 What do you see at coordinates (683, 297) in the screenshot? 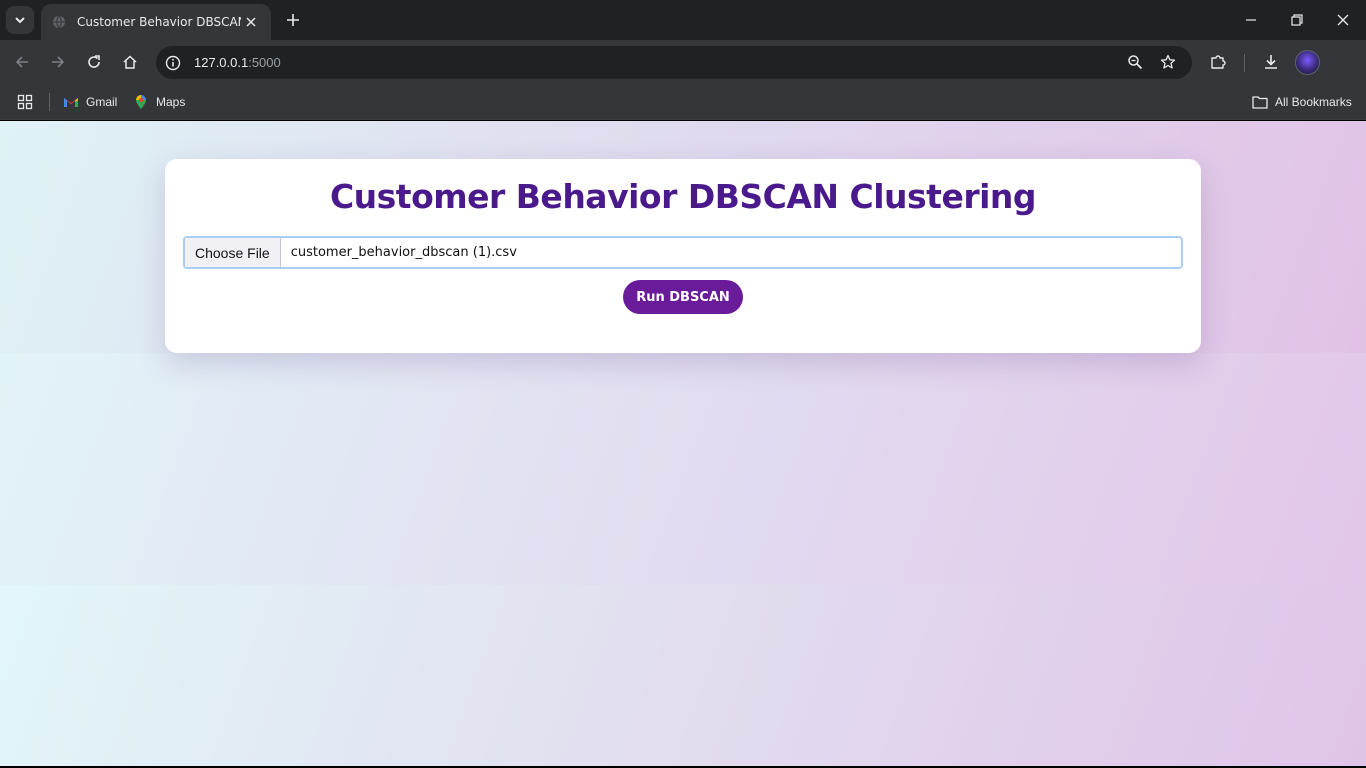
I see `run-dbscan-button: Run DBSCAN` at bounding box center [683, 297].